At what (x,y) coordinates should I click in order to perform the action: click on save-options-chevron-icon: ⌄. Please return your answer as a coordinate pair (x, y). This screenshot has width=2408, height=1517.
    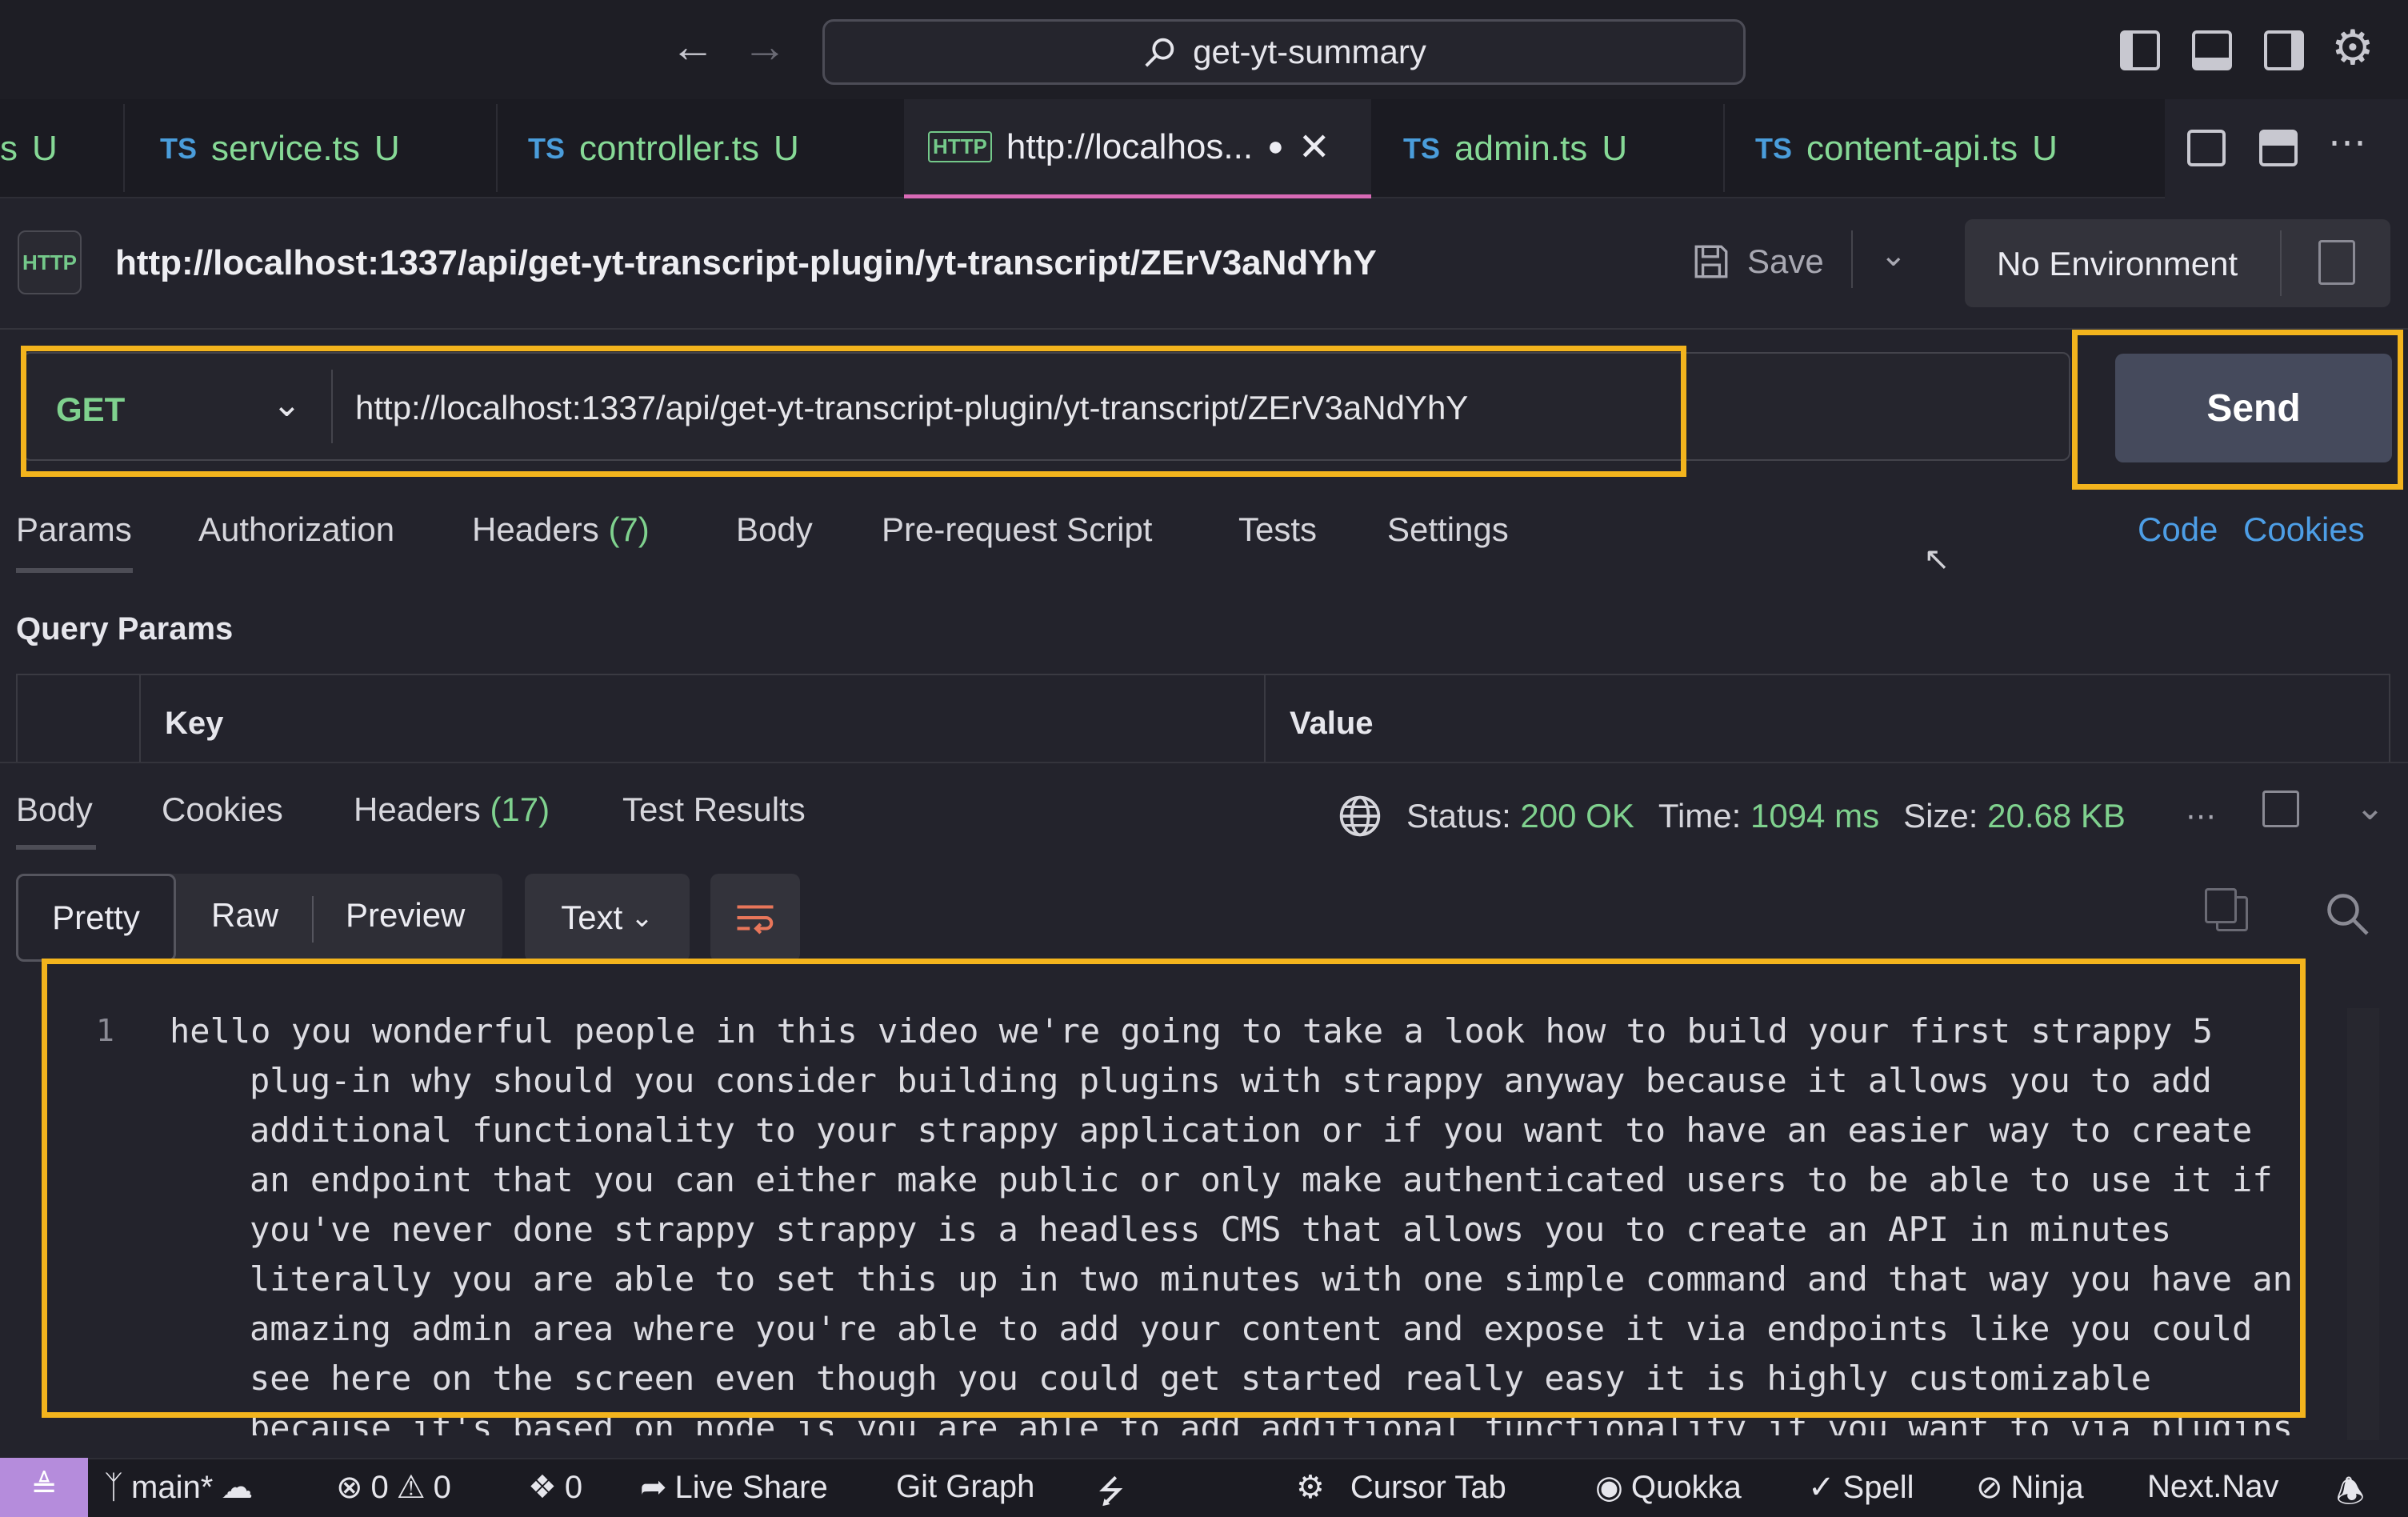
    Looking at the image, I should click on (1893, 256).